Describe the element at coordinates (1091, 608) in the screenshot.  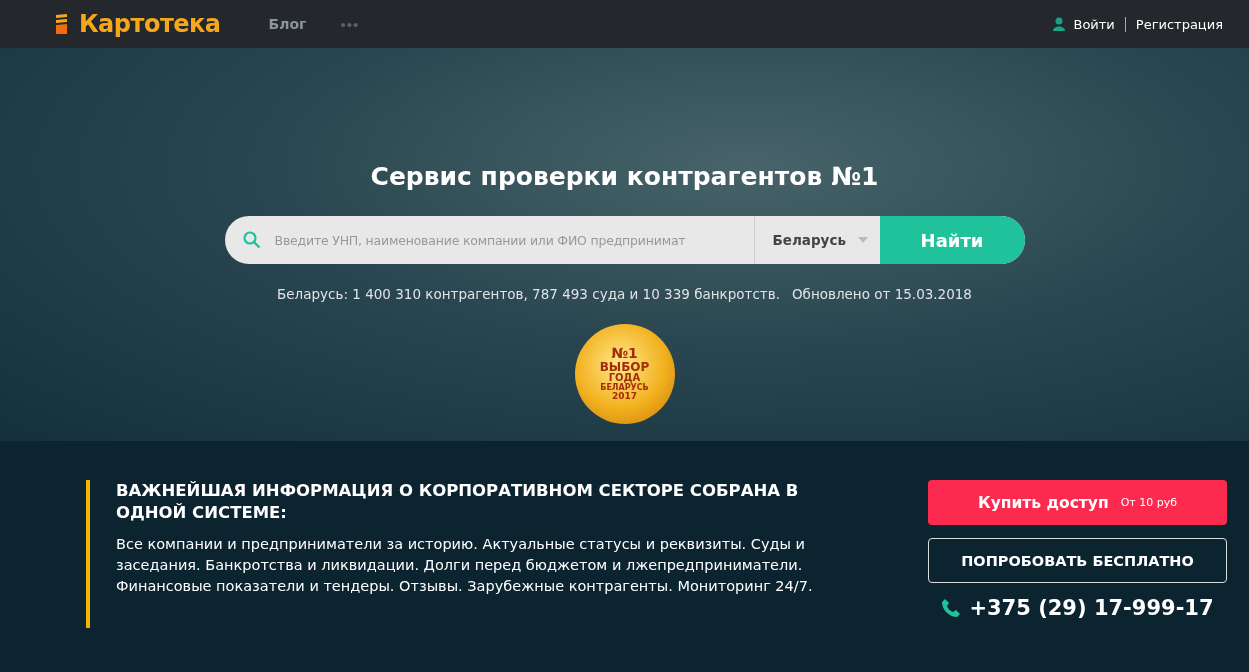
I see `phone-number: +375 (29) 17-999-17` at that location.